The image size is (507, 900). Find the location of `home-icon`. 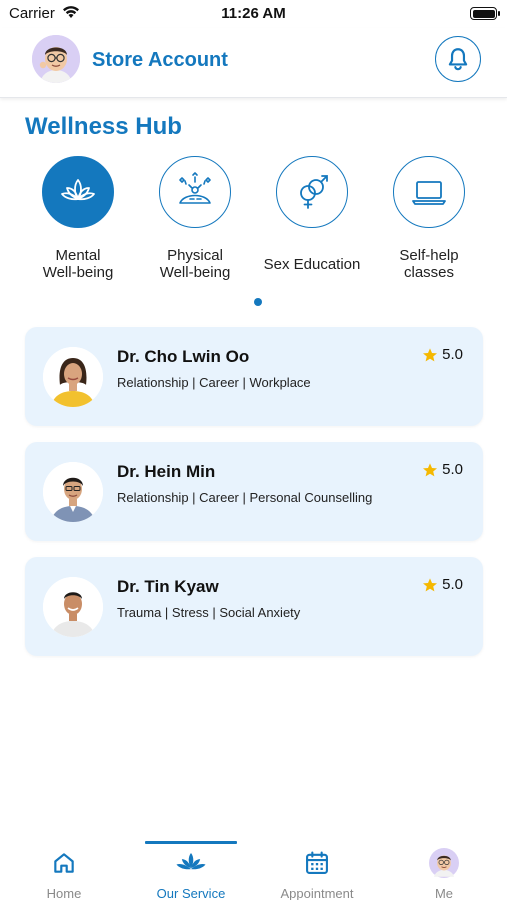

home-icon is located at coordinates (64, 863).